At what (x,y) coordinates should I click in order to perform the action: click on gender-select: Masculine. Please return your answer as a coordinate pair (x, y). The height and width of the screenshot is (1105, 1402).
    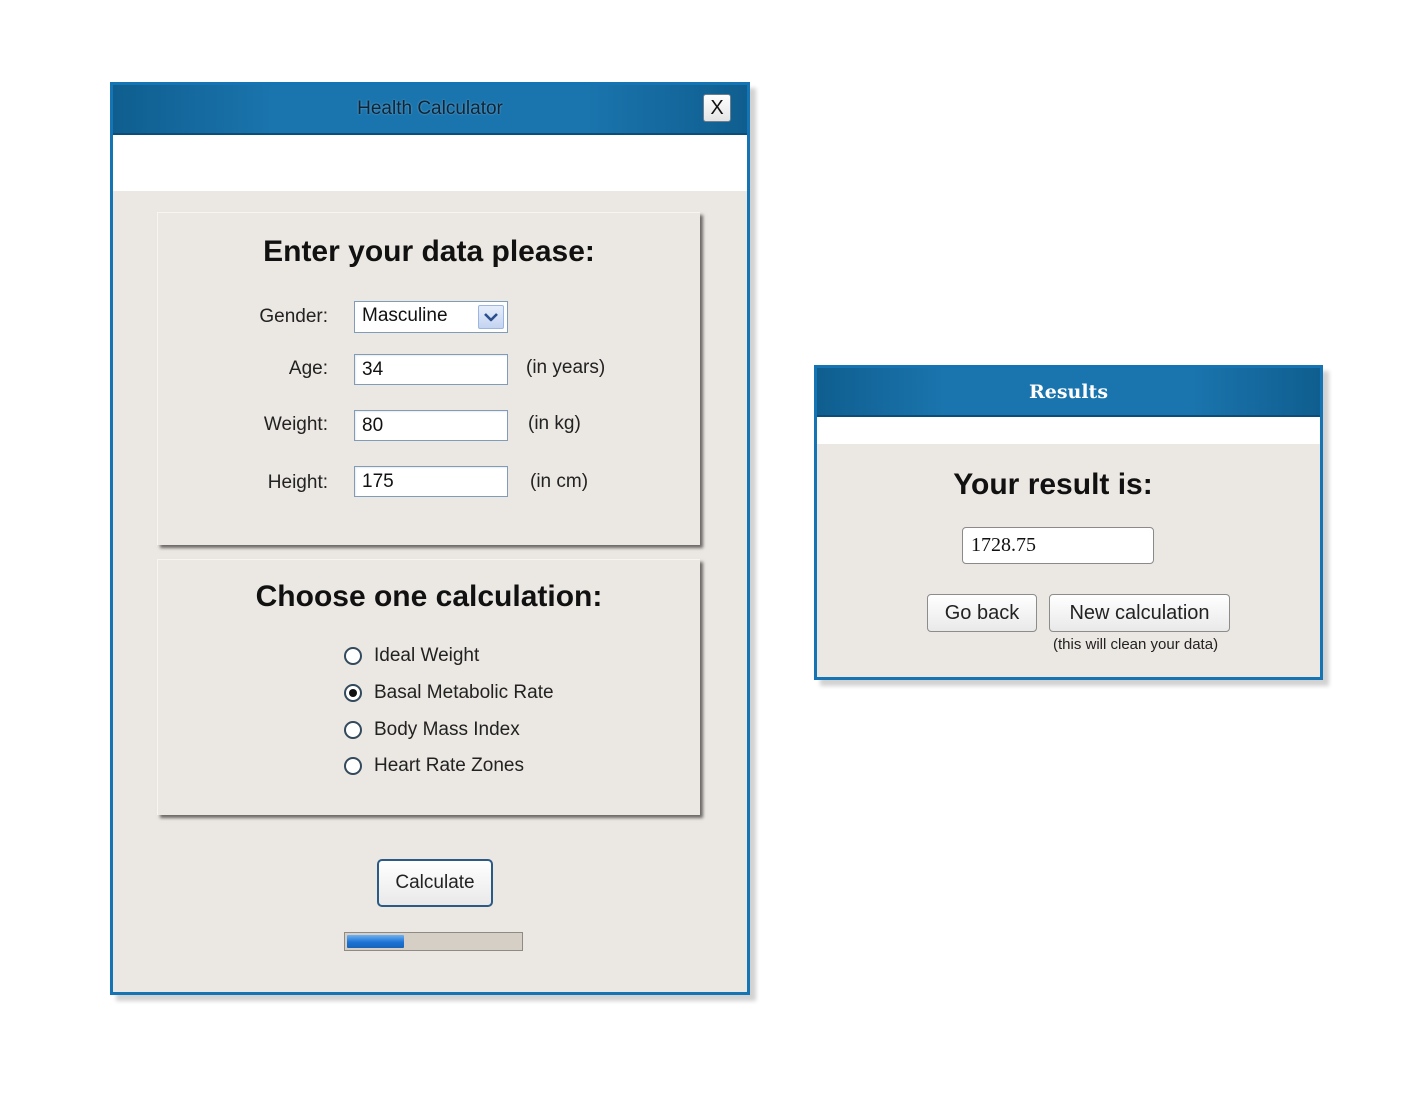
    Looking at the image, I should click on (431, 317).